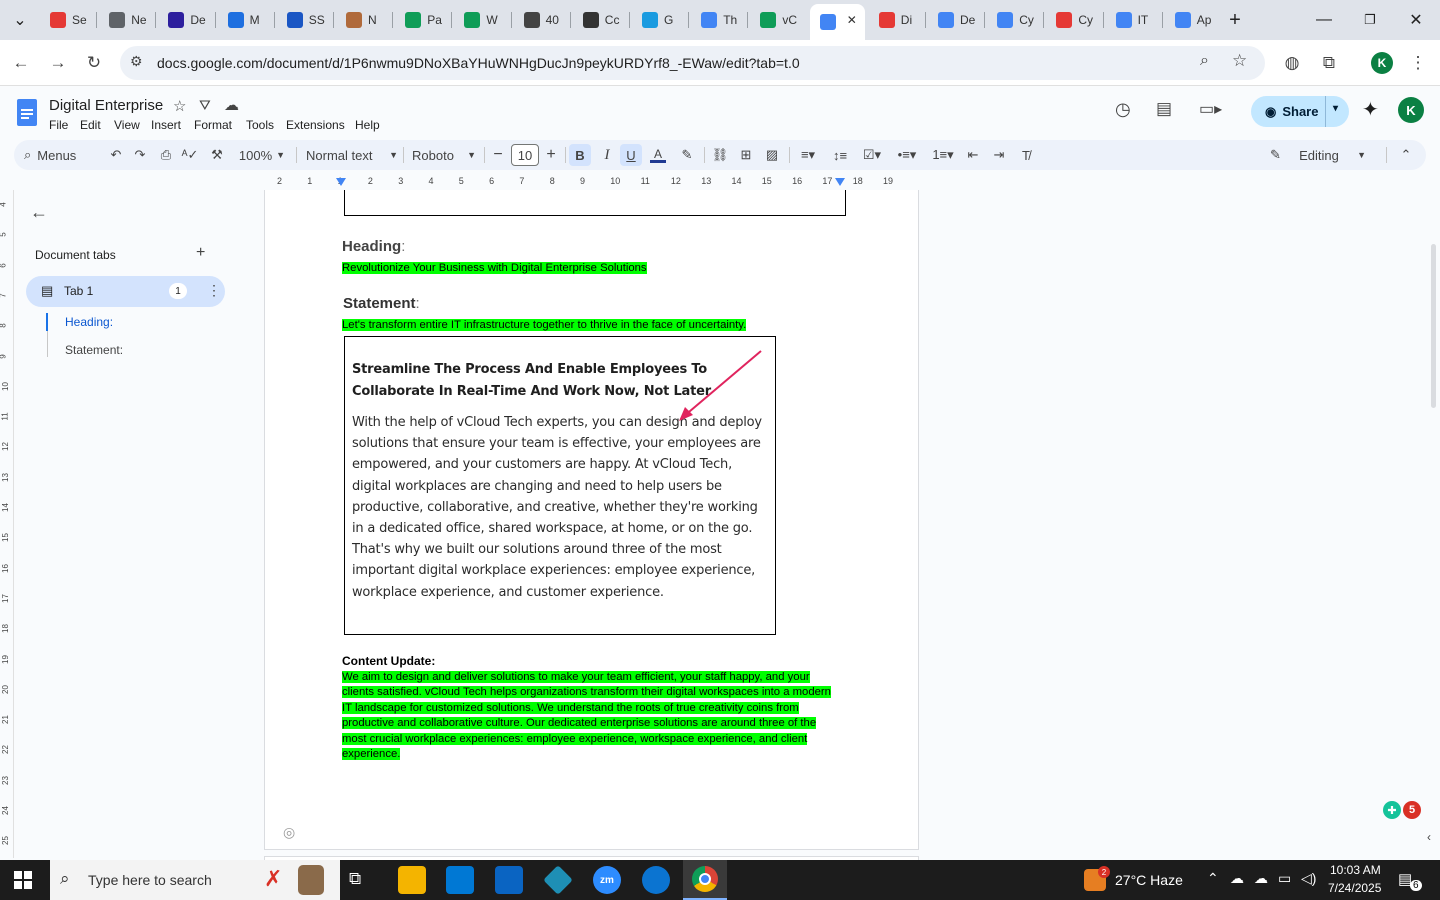  I want to click on menu-item: Help, so click(367, 125).